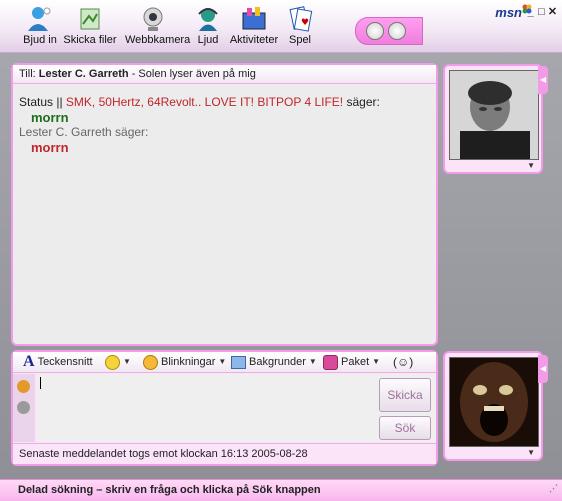 This screenshot has width=562, height=501. I want to click on resize-grip-icon: ⋰, so click(553, 488).